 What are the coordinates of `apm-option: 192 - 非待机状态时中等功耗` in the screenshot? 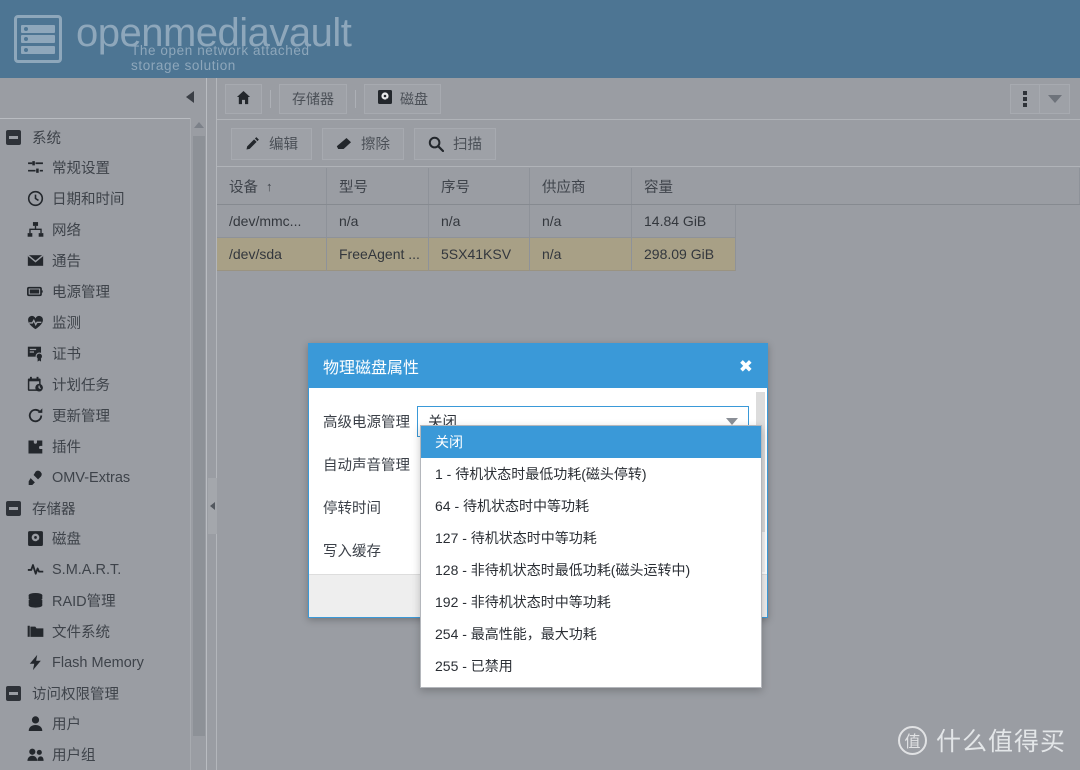 It's located at (591, 602).